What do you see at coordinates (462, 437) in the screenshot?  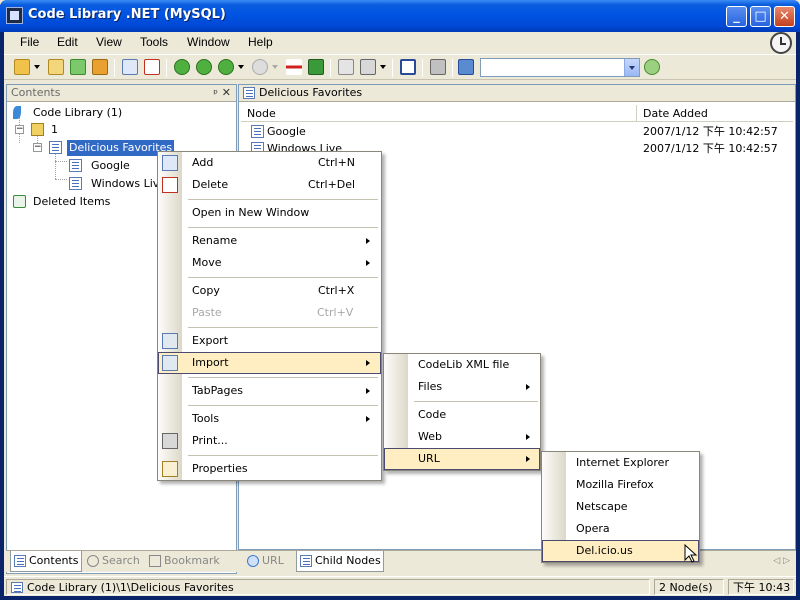 I see `menu-item-web: Web` at bounding box center [462, 437].